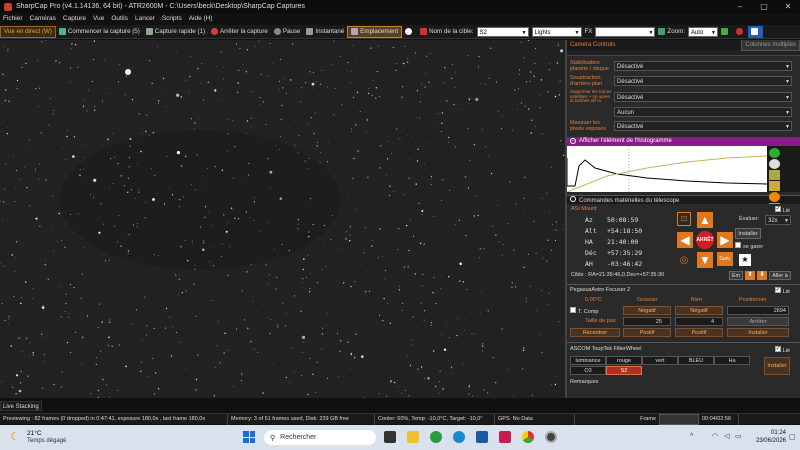 This screenshot has height=450, width=800. Describe the element at coordinates (684, 219) in the screenshot. I see `spiral-search-icon: ⊡` at that location.